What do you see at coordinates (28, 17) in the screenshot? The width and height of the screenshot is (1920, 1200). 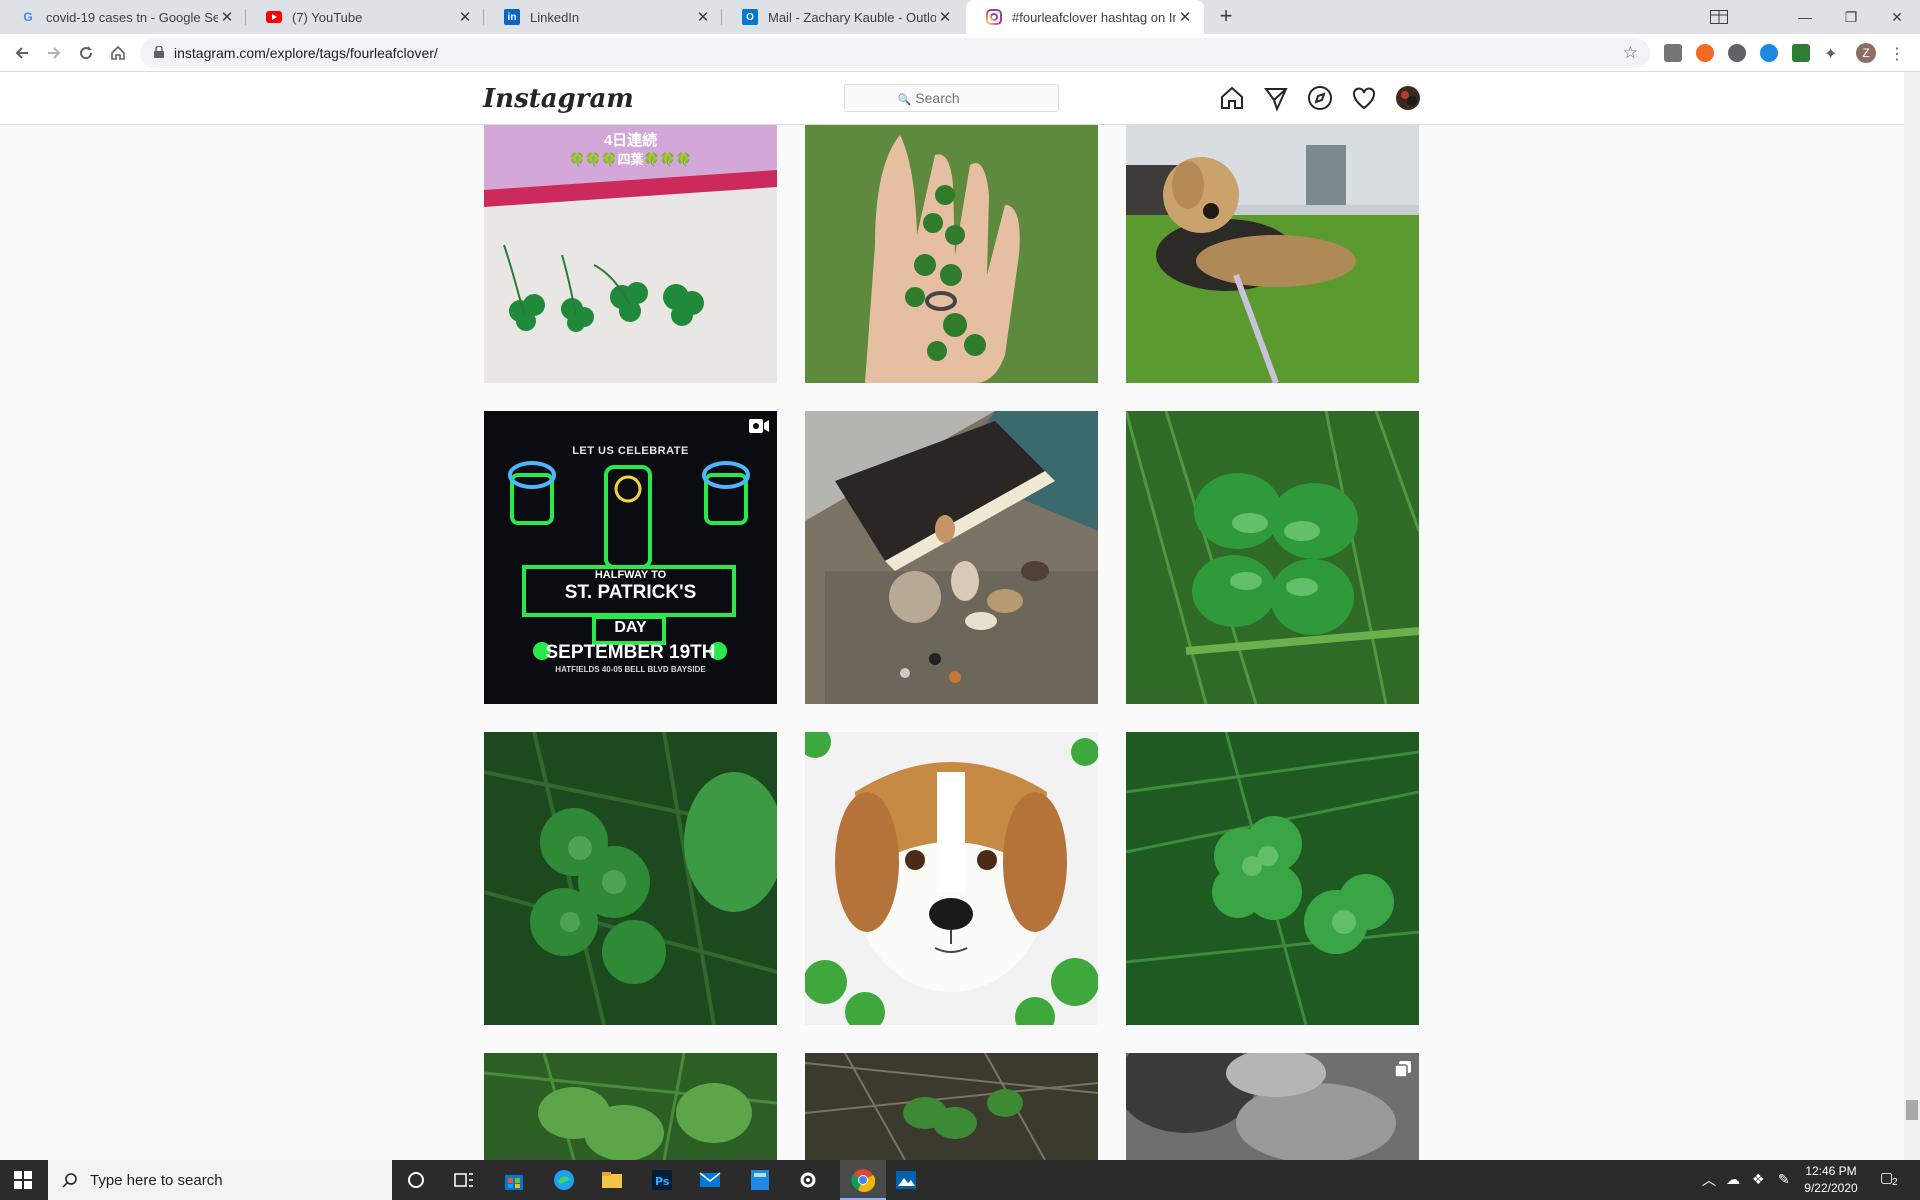 I see `google-icon: G` at bounding box center [28, 17].